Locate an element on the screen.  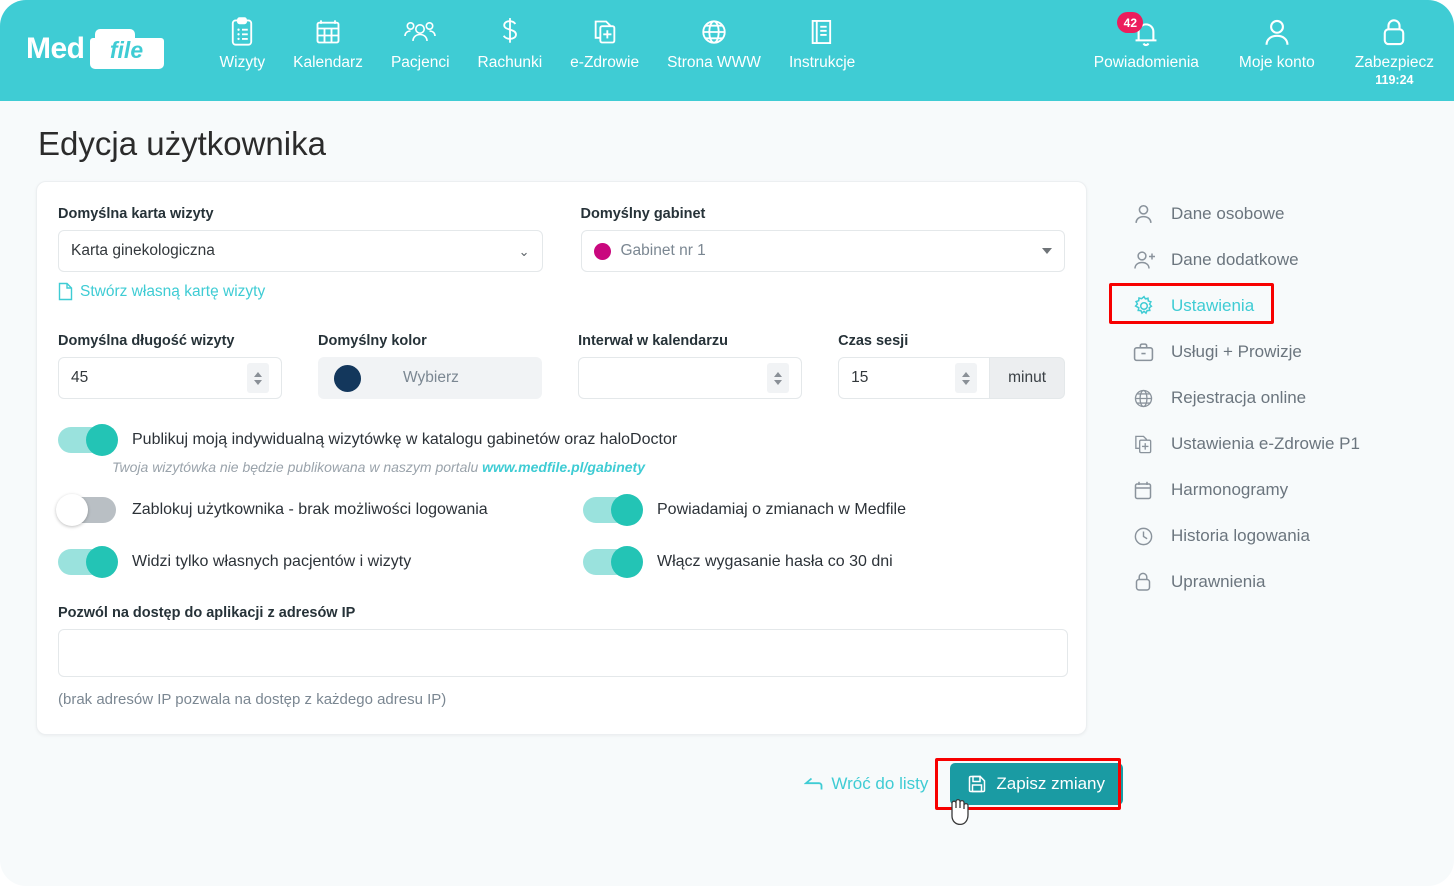
sidebar-item-dane-osobowe: Dane osobowe is located at coordinates (1285, 214).